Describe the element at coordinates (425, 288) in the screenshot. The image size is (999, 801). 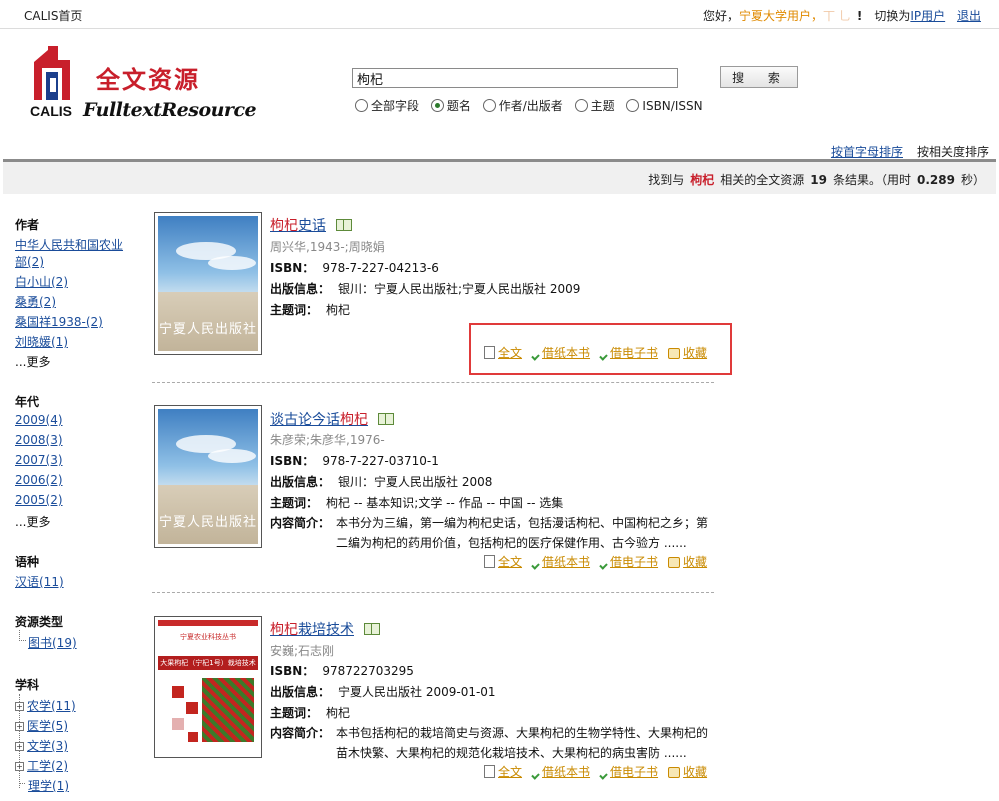
I see `book-publication: 出版信息： 银川：宁夏人民出版社;宁夏人民出版社 2009` at that location.